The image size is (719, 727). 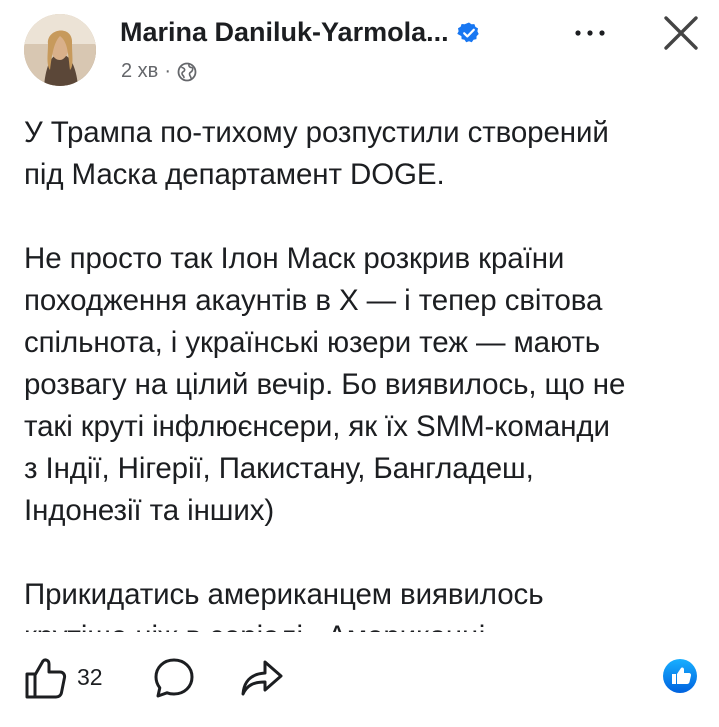 What do you see at coordinates (316, 132) in the screenshot?
I see `post-line: У Трампа по-тихому розпустили створений` at bounding box center [316, 132].